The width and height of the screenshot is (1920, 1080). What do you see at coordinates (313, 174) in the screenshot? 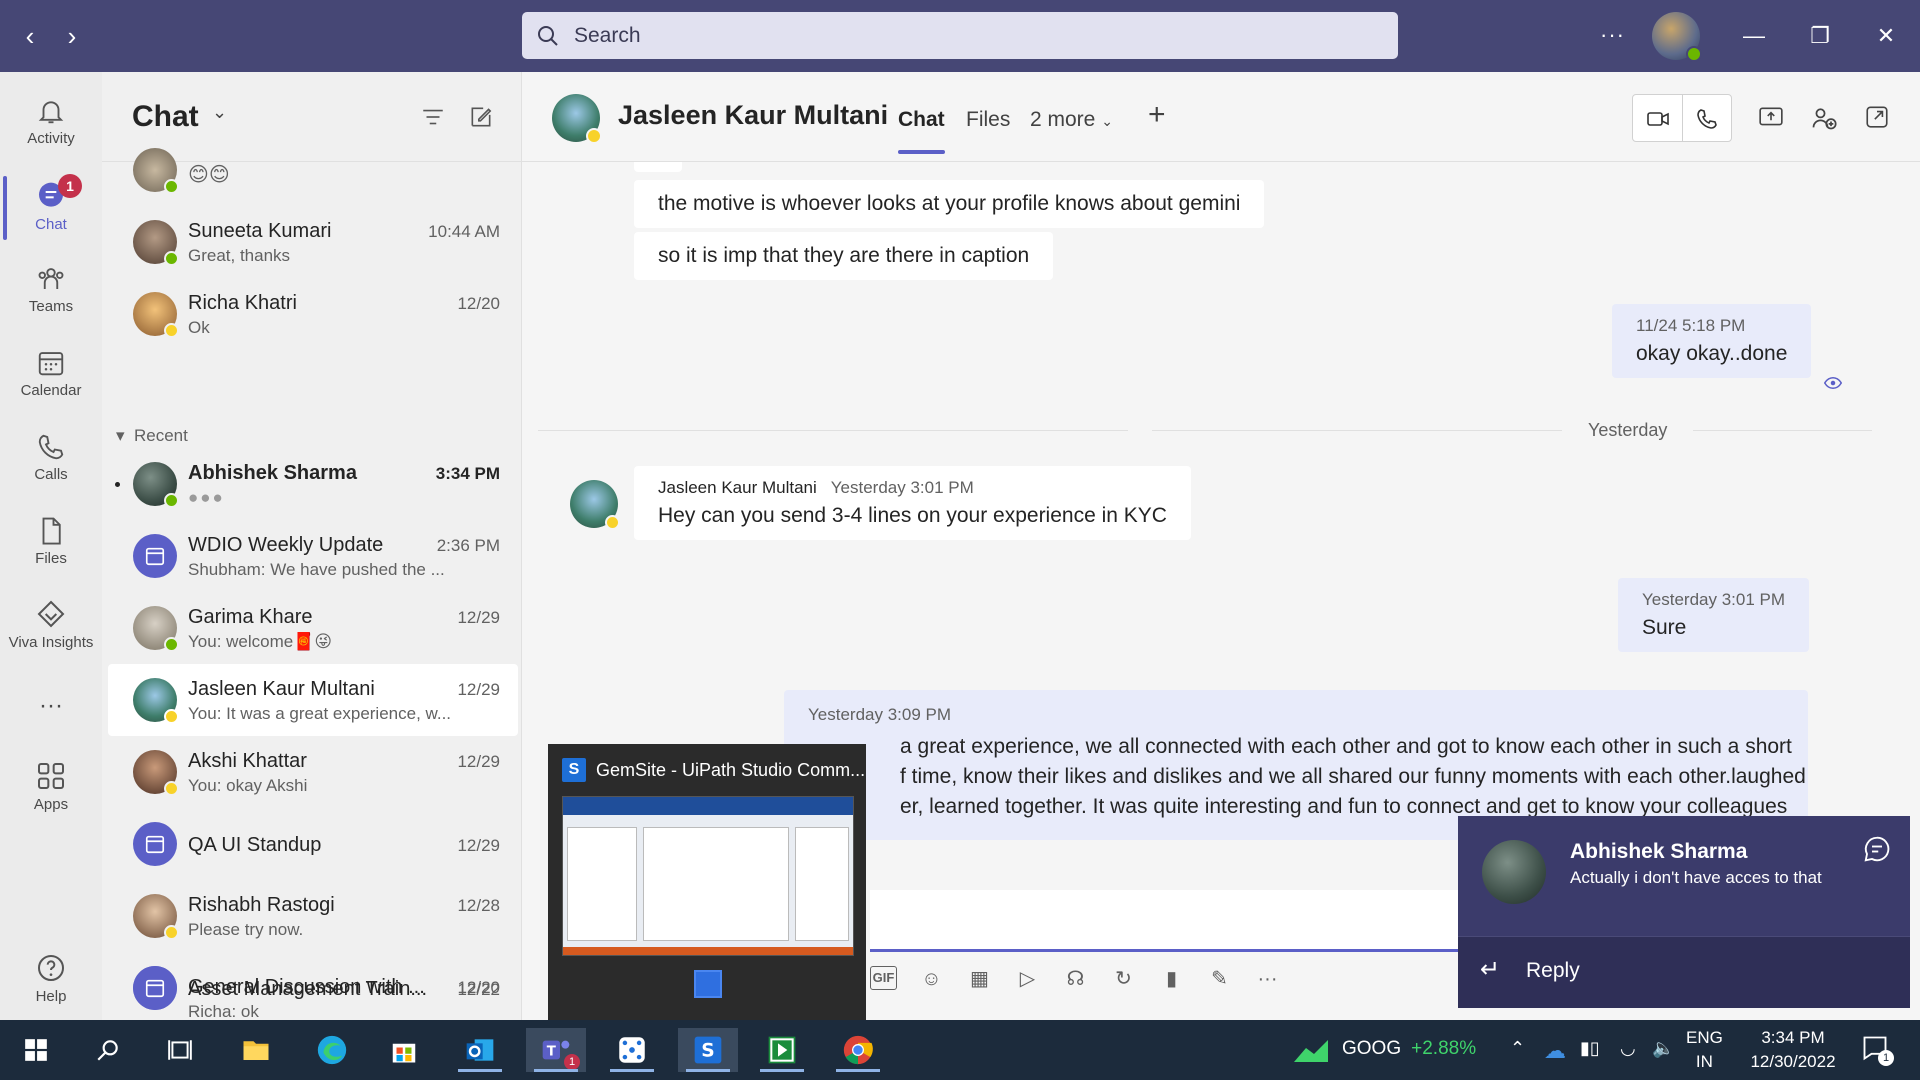
I see `list-item: 😊😊` at bounding box center [313, 174].